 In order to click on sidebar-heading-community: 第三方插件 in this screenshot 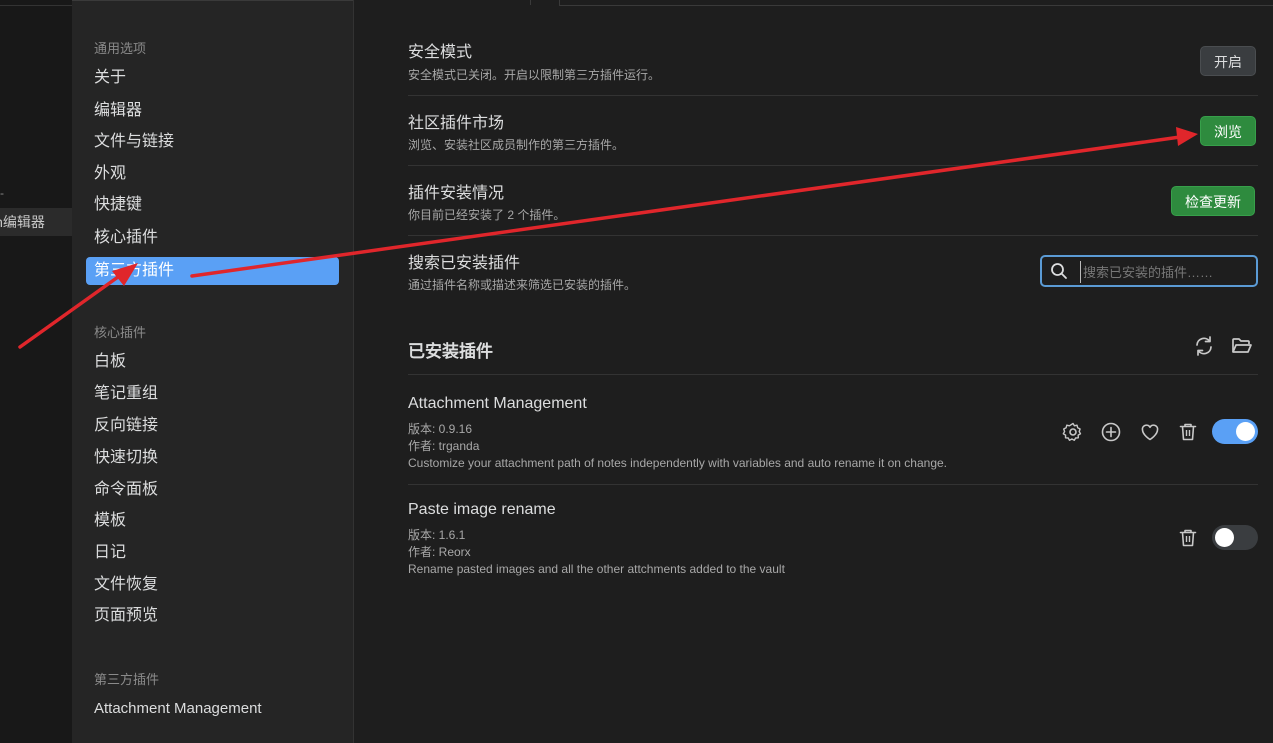, I will do `click(127, 679)`.